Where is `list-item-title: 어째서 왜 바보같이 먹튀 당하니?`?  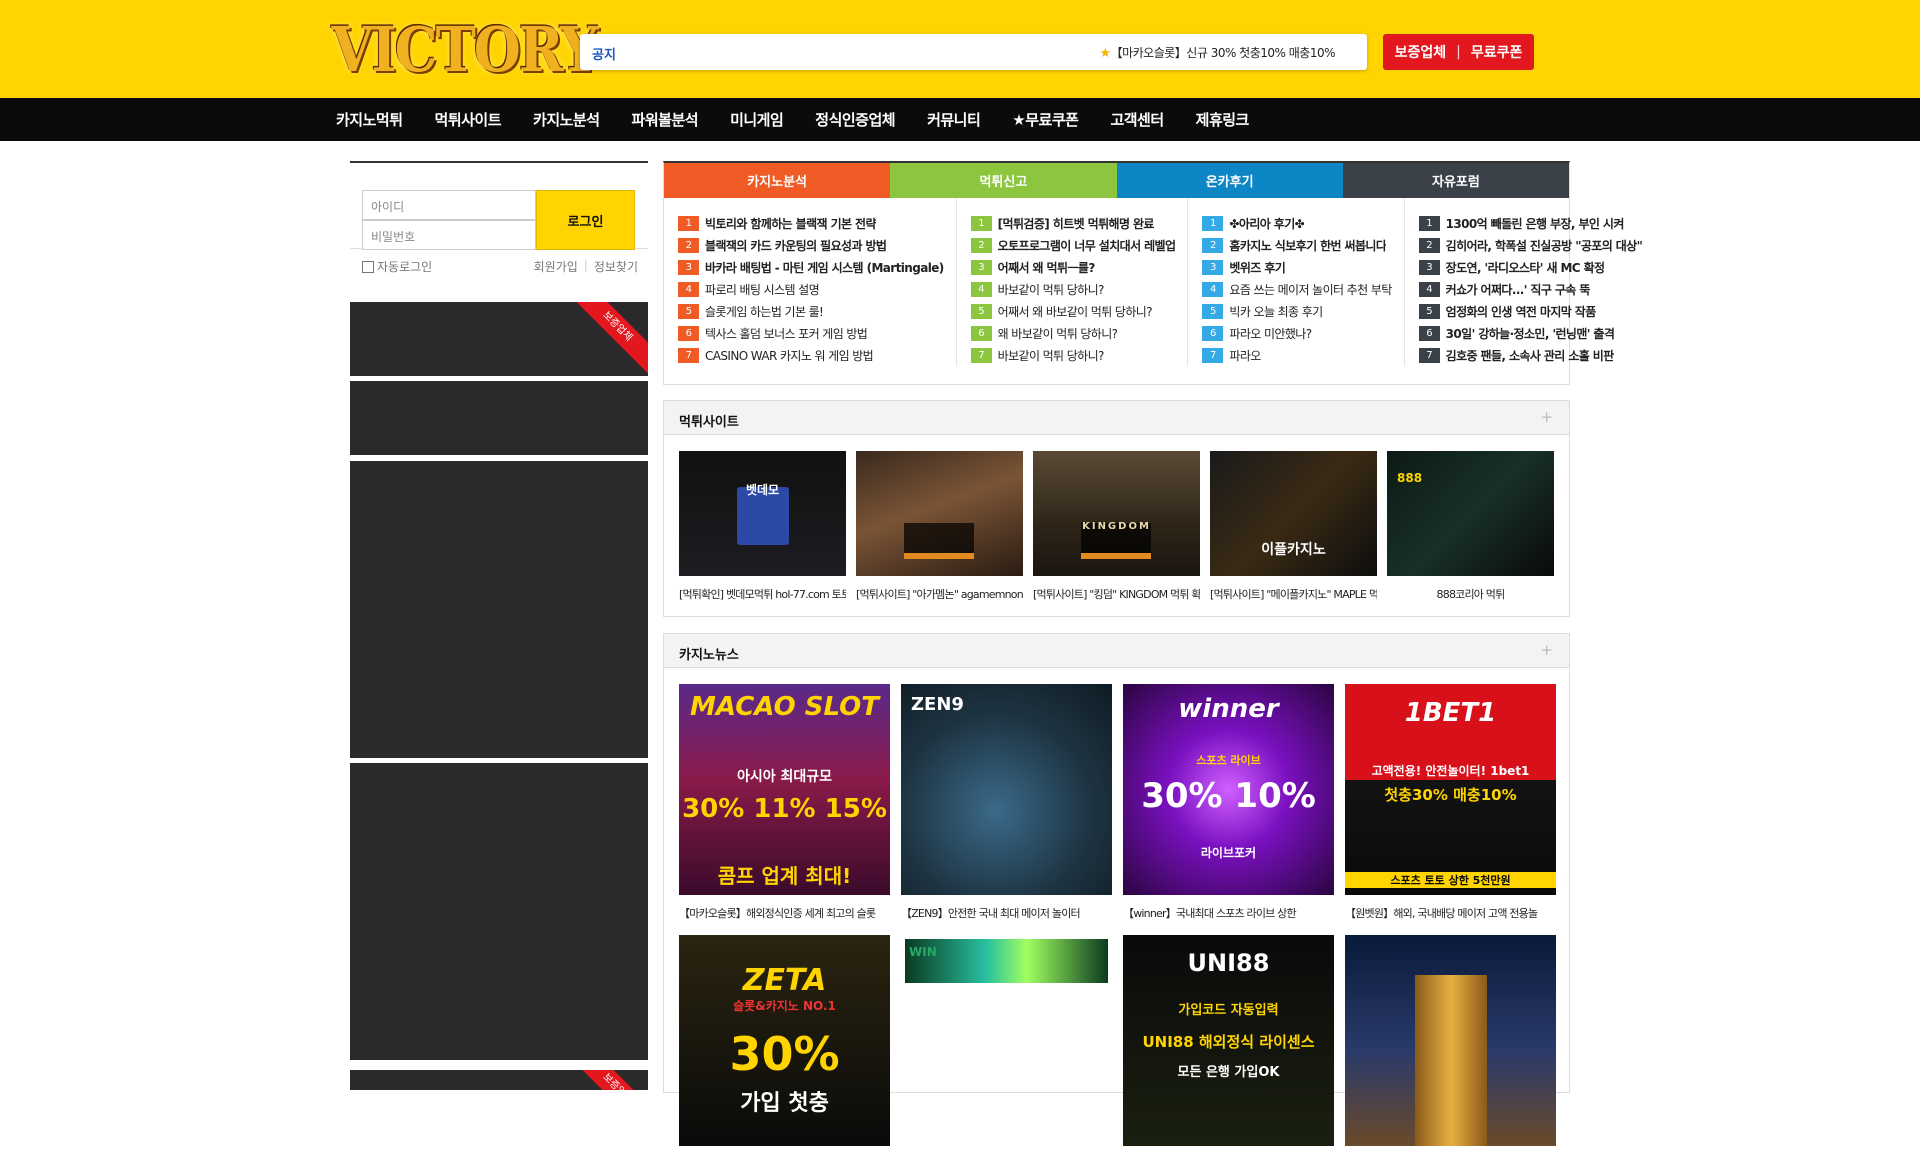
list-item-title: 어째서 왜 바보같이 먹튀 당하니? is located at coordinates (1075, 311).